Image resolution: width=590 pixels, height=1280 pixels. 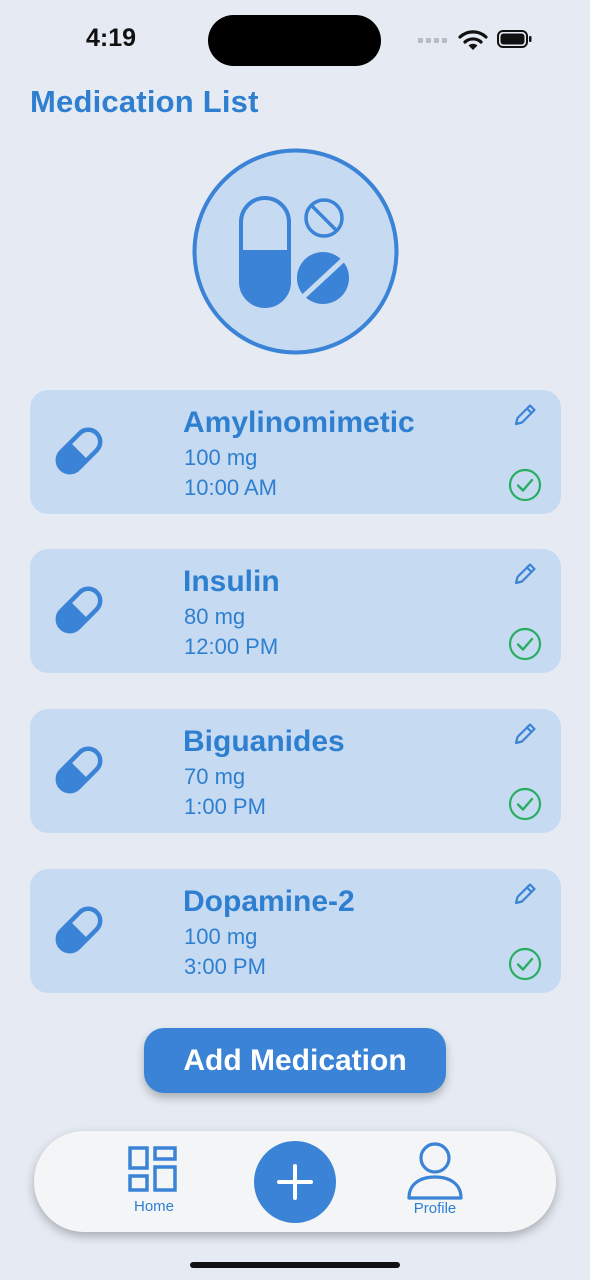 I want to click on battery-icon, so click(x=514, y=39).